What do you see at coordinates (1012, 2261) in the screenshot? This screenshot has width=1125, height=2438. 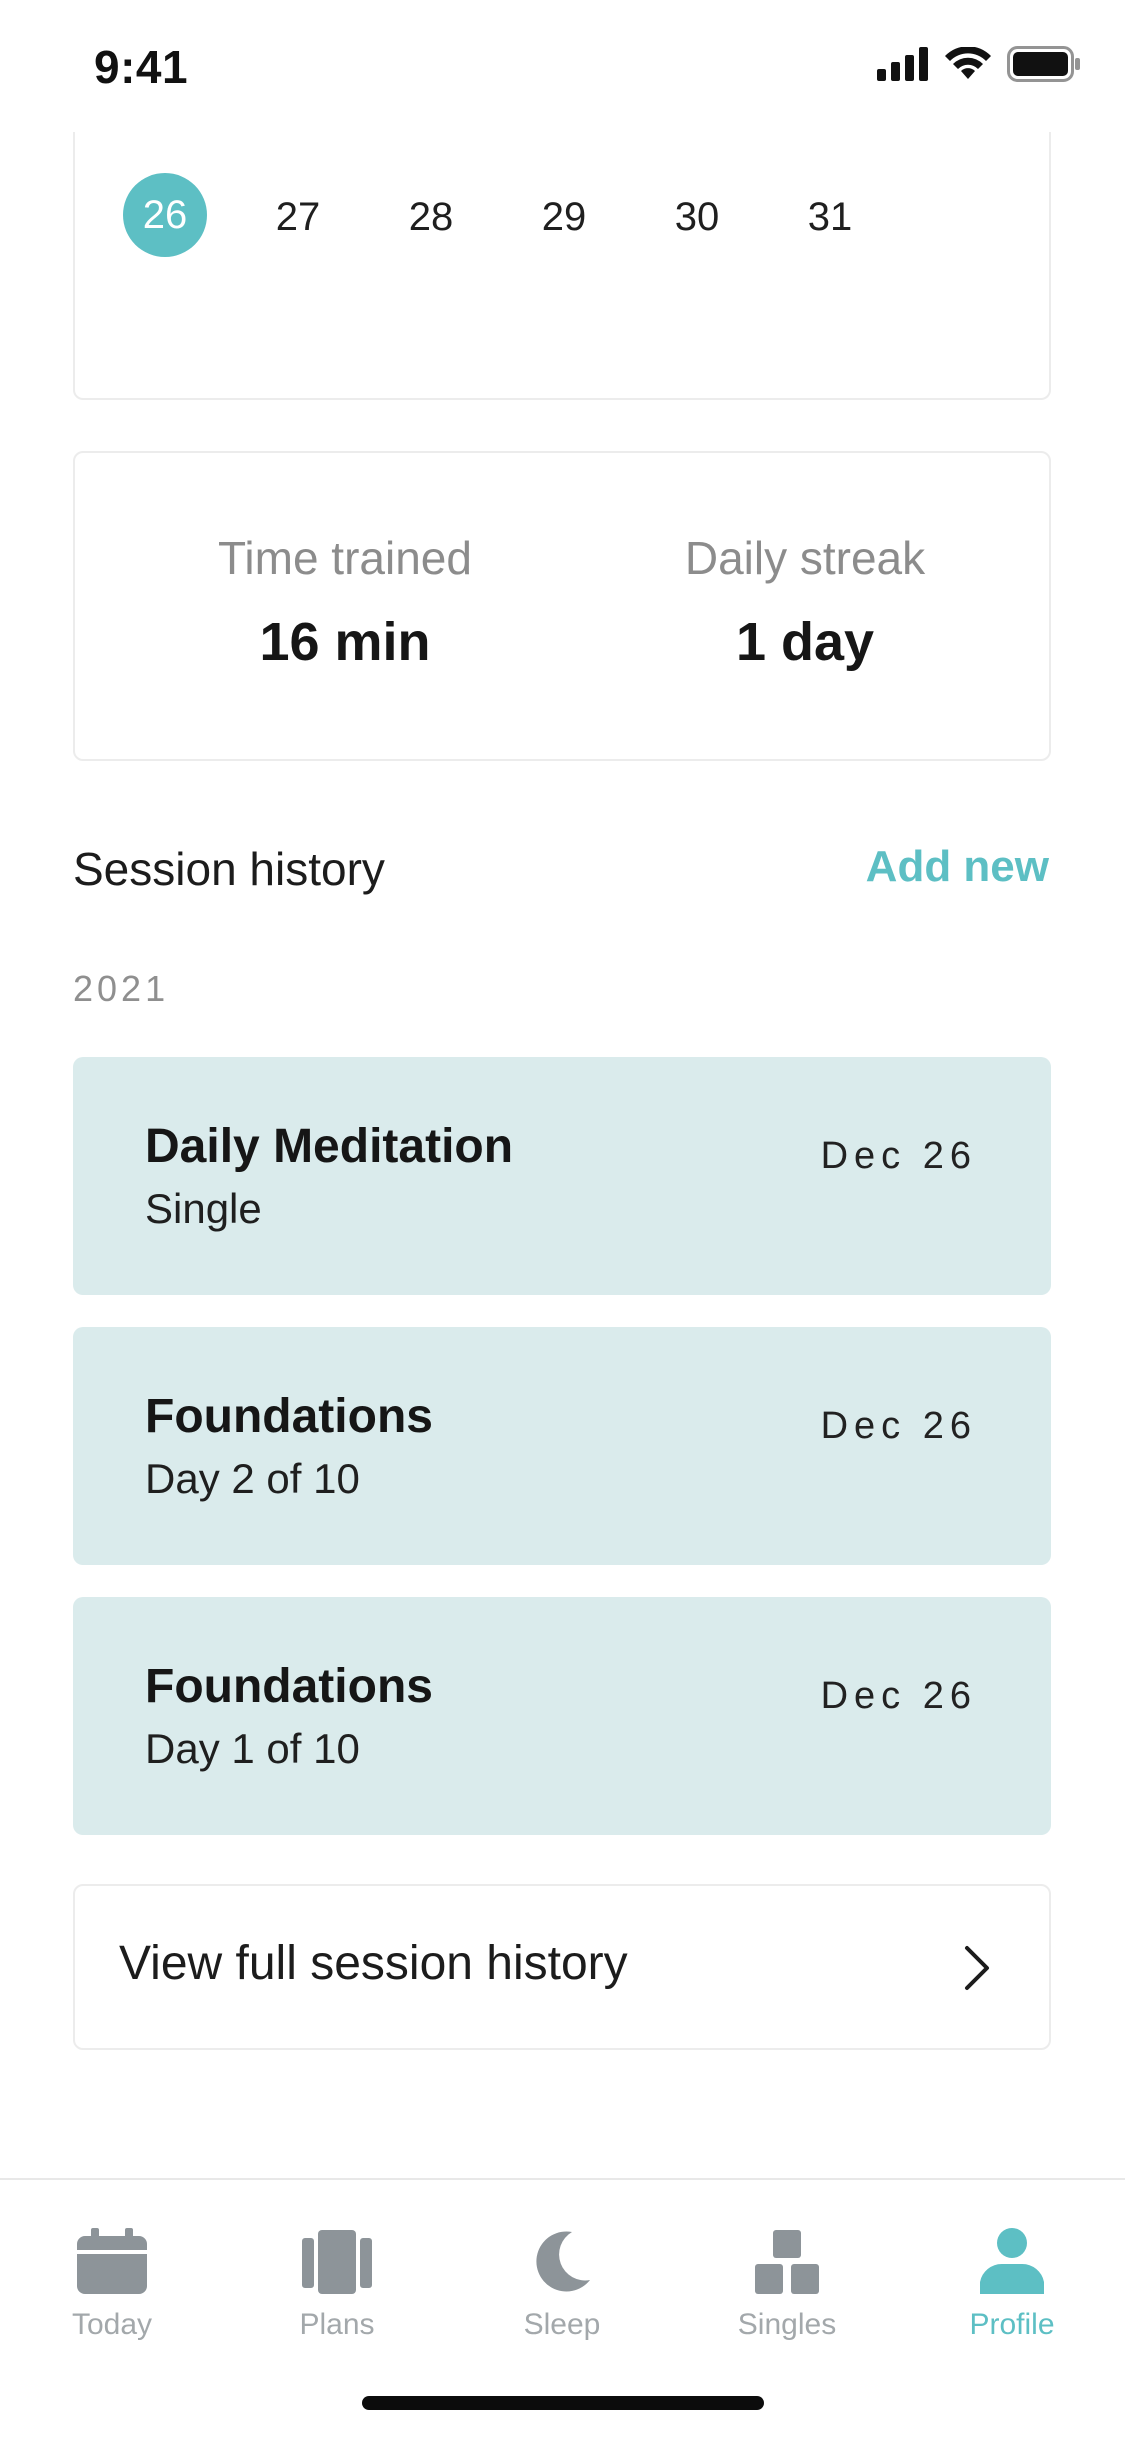 I see `person-icon` at bounding box center [1012, 2261].